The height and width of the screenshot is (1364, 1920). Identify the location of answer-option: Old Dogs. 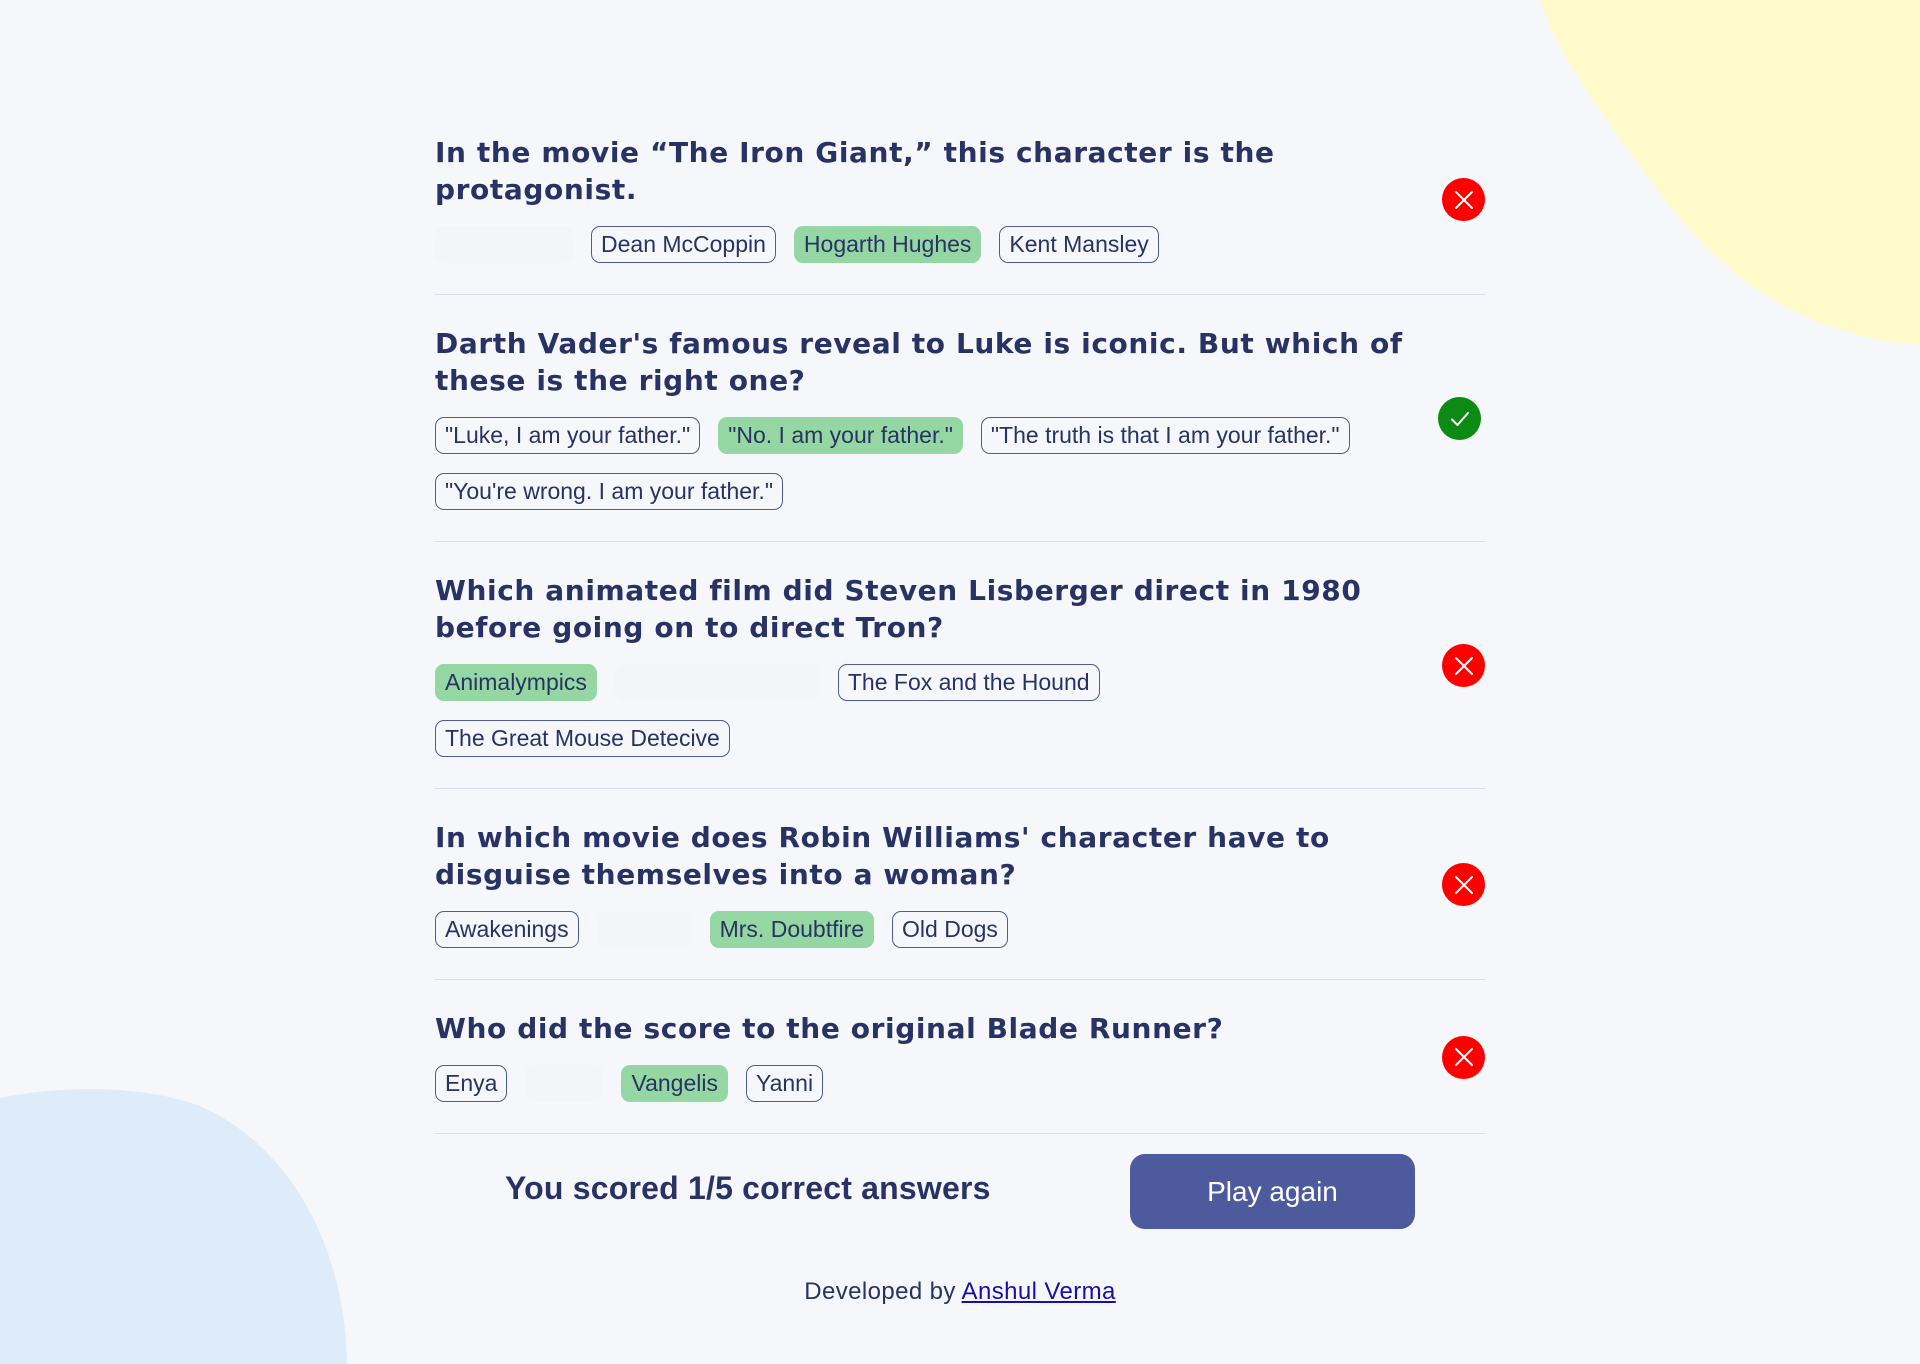
(950, 929).